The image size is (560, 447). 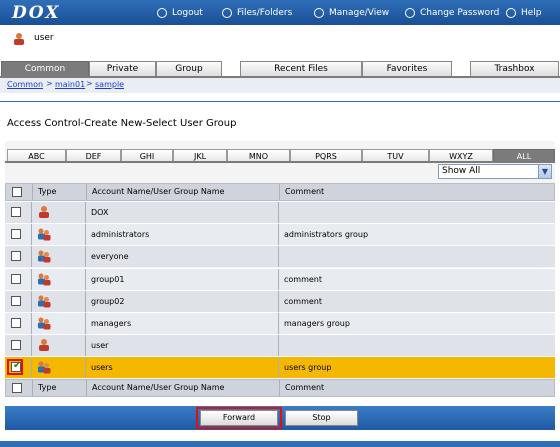 I want to click on help-label: Help, so click(x=531, y=12).